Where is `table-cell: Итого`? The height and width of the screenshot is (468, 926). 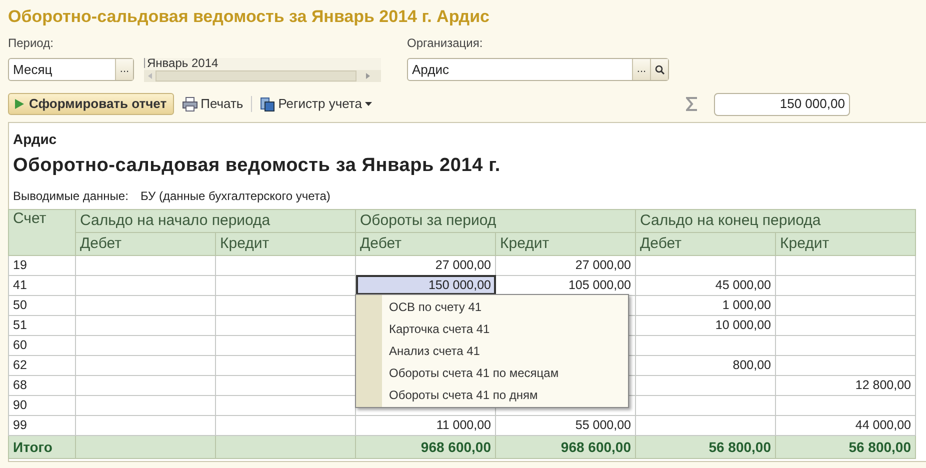
table-cell: Итого is located at coordinates (42, 446).